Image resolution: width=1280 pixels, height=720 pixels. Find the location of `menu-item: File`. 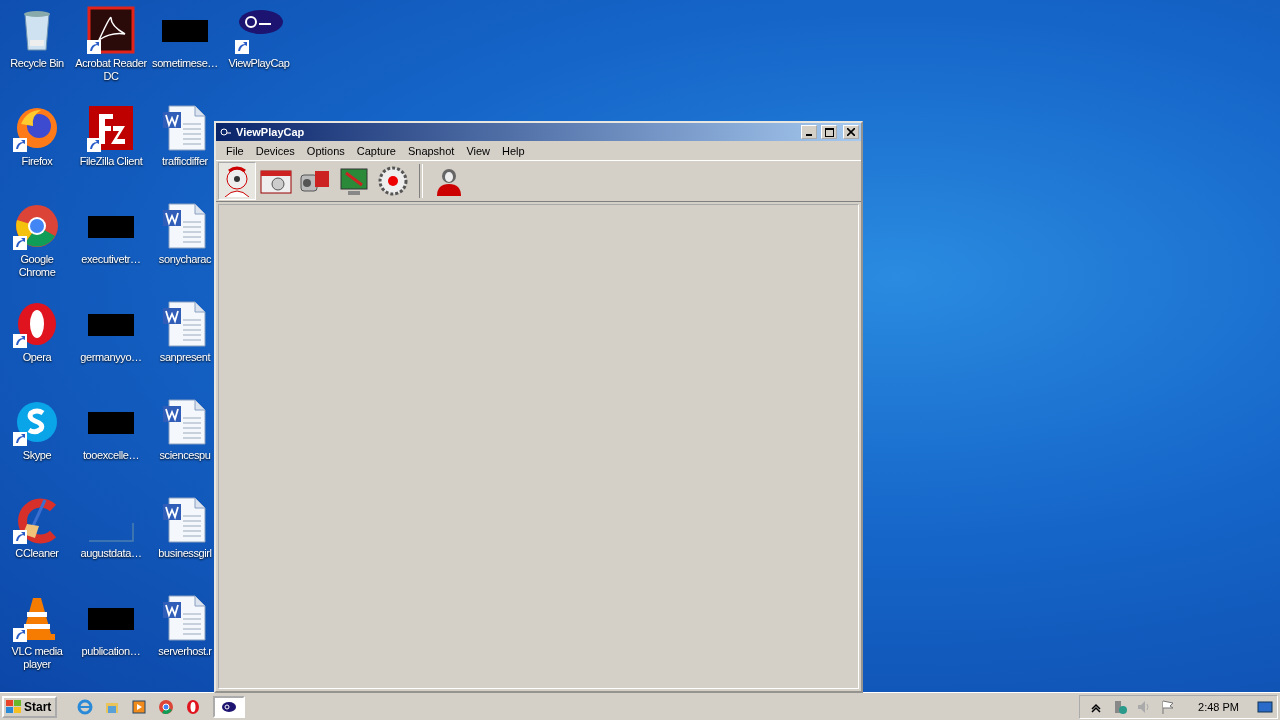

menu-item: File is located at coordinates (235, 151).